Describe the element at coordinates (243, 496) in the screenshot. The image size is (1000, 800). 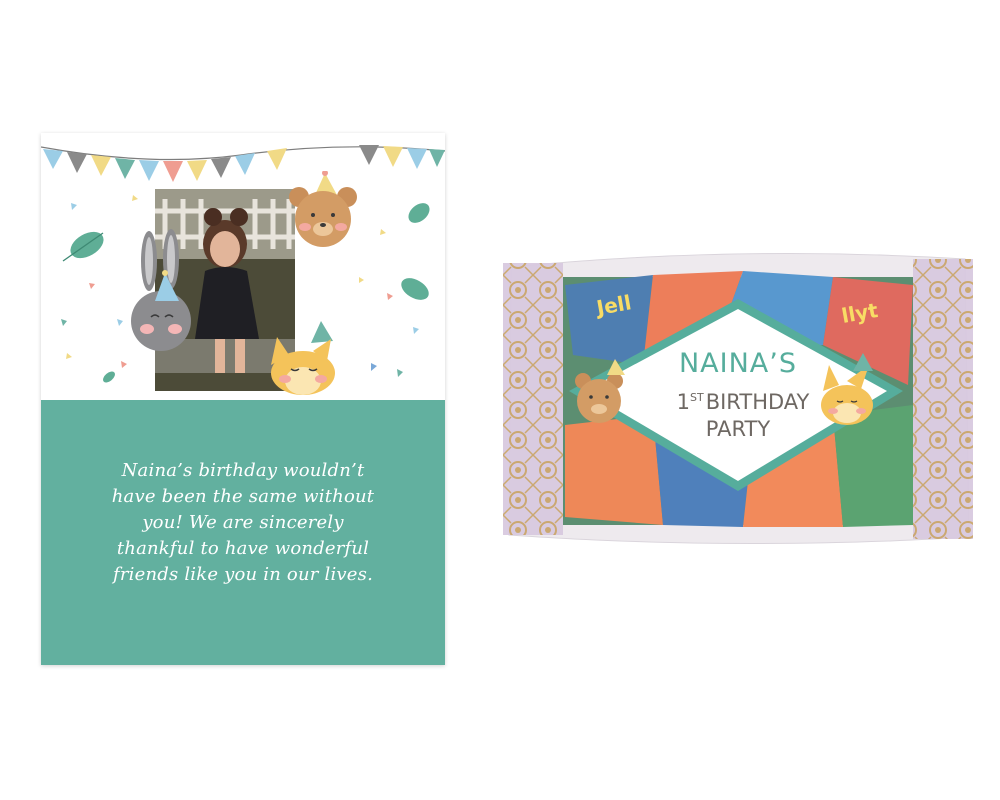
I see `message-line: have been the same without` at that location.